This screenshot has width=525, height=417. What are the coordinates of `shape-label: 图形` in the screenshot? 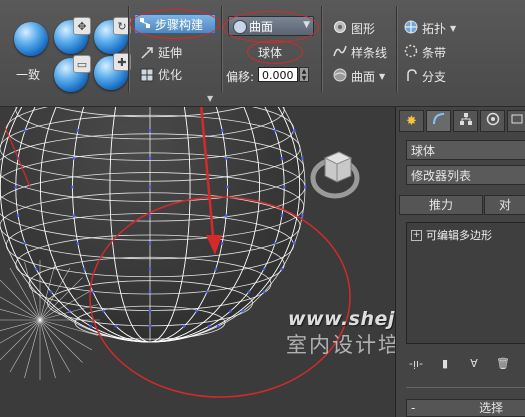 It's located at (363, 29).